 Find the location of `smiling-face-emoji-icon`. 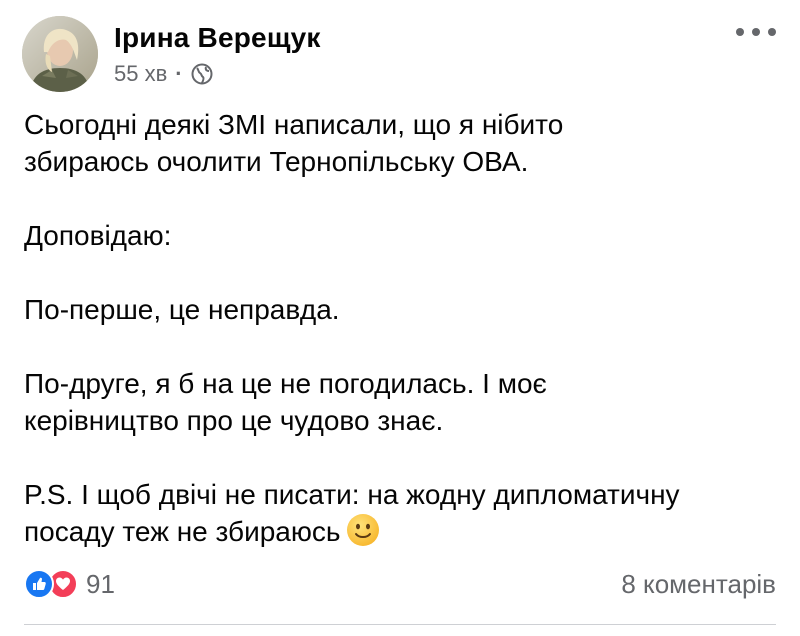

smiling-face-emoji-icon is located at coordinates (363, 530).